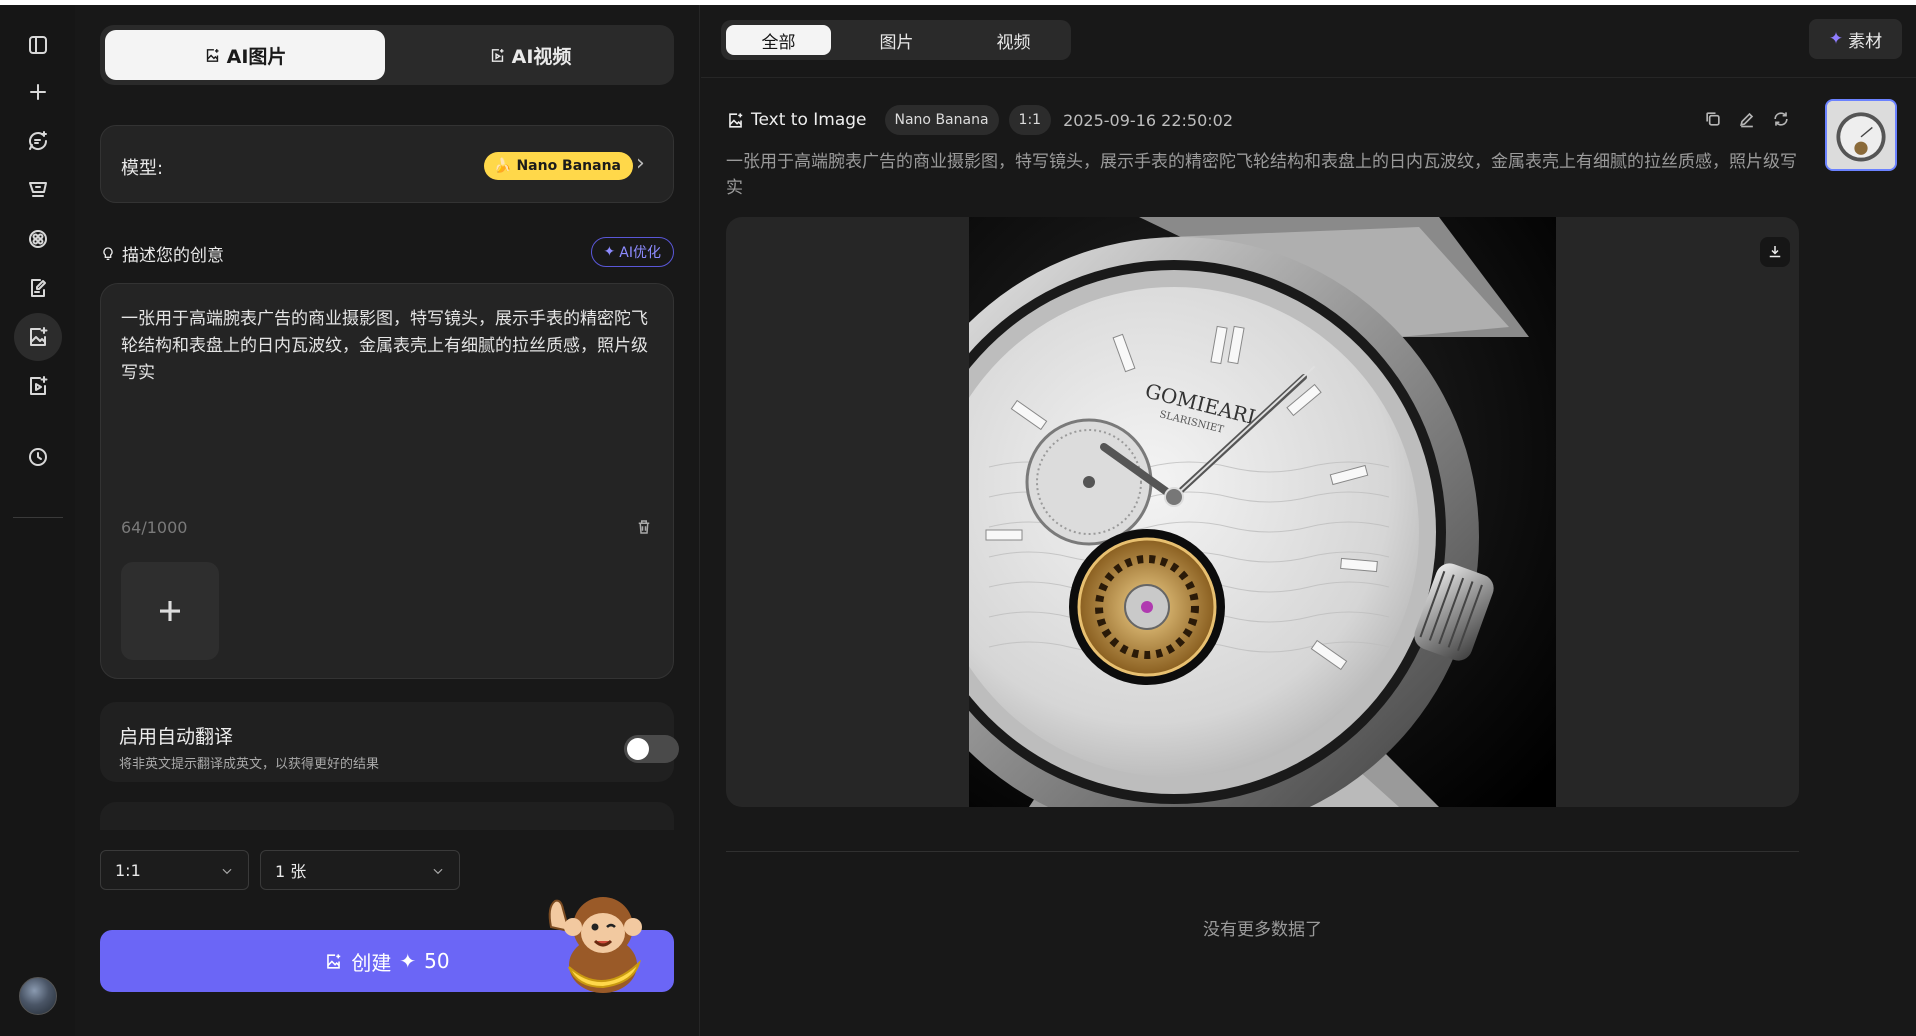 The image size is (1916, 1036). I want to click on tab-ai-video: AI视频, so click(530, 55).